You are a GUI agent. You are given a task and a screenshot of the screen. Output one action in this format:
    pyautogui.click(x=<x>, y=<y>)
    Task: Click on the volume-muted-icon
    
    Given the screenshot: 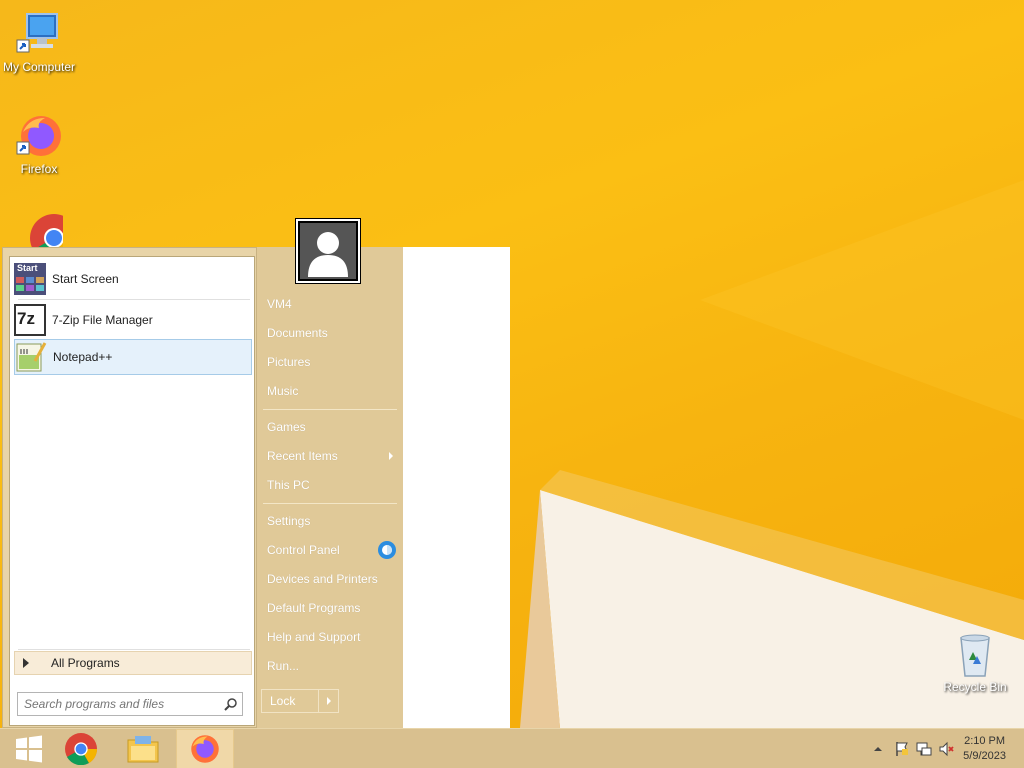 What is the action you would take?
    pyautogui.click(x=946, y=749)
    